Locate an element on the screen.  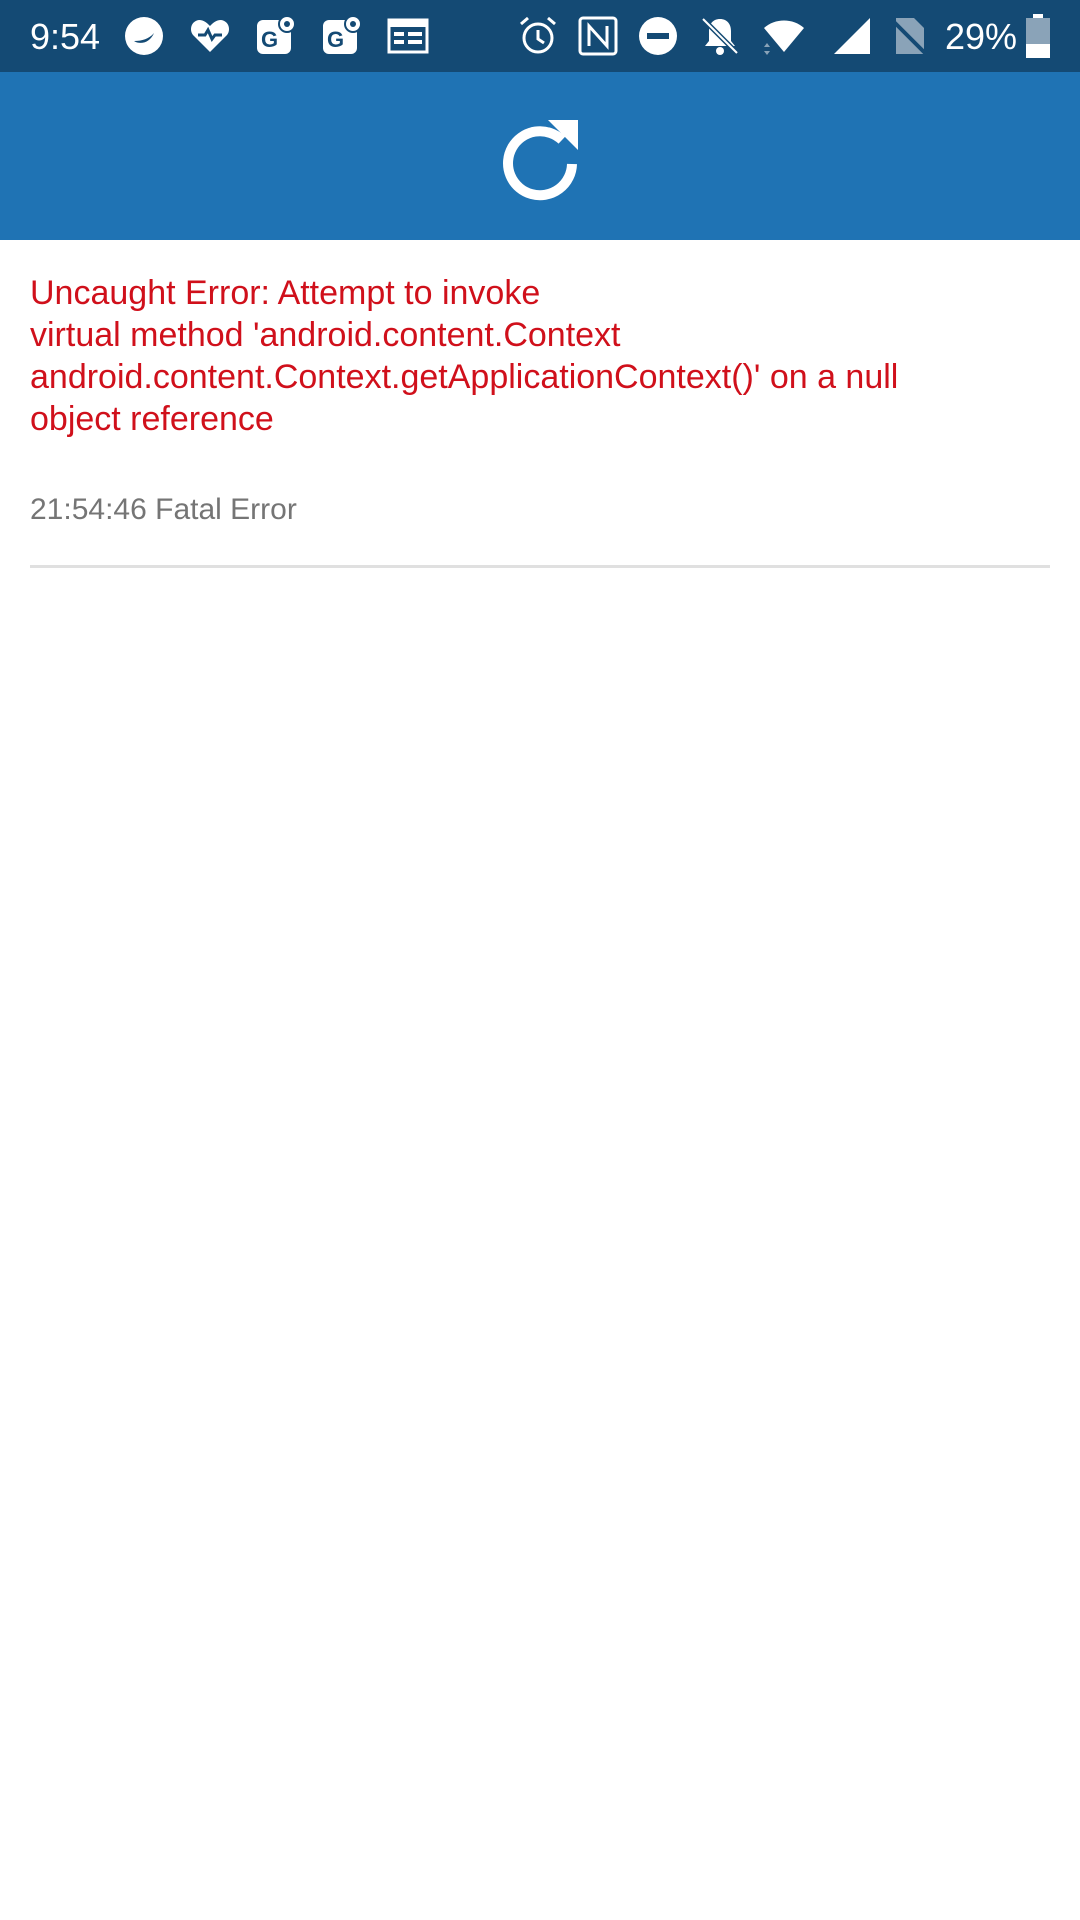
status-bar: 9:54 G G 29% is located at coordinates (540, 36).